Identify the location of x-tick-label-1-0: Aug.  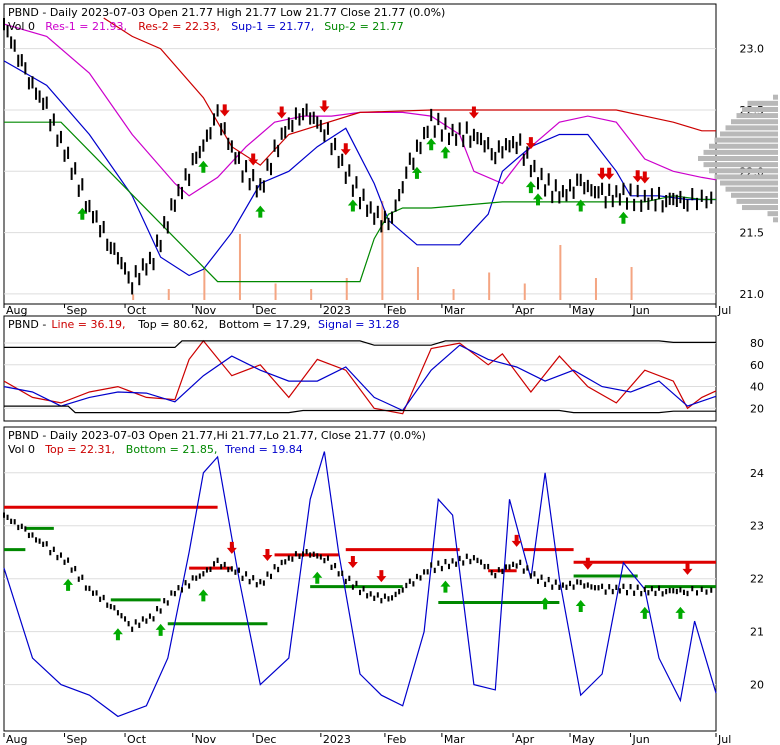
(16, 739).